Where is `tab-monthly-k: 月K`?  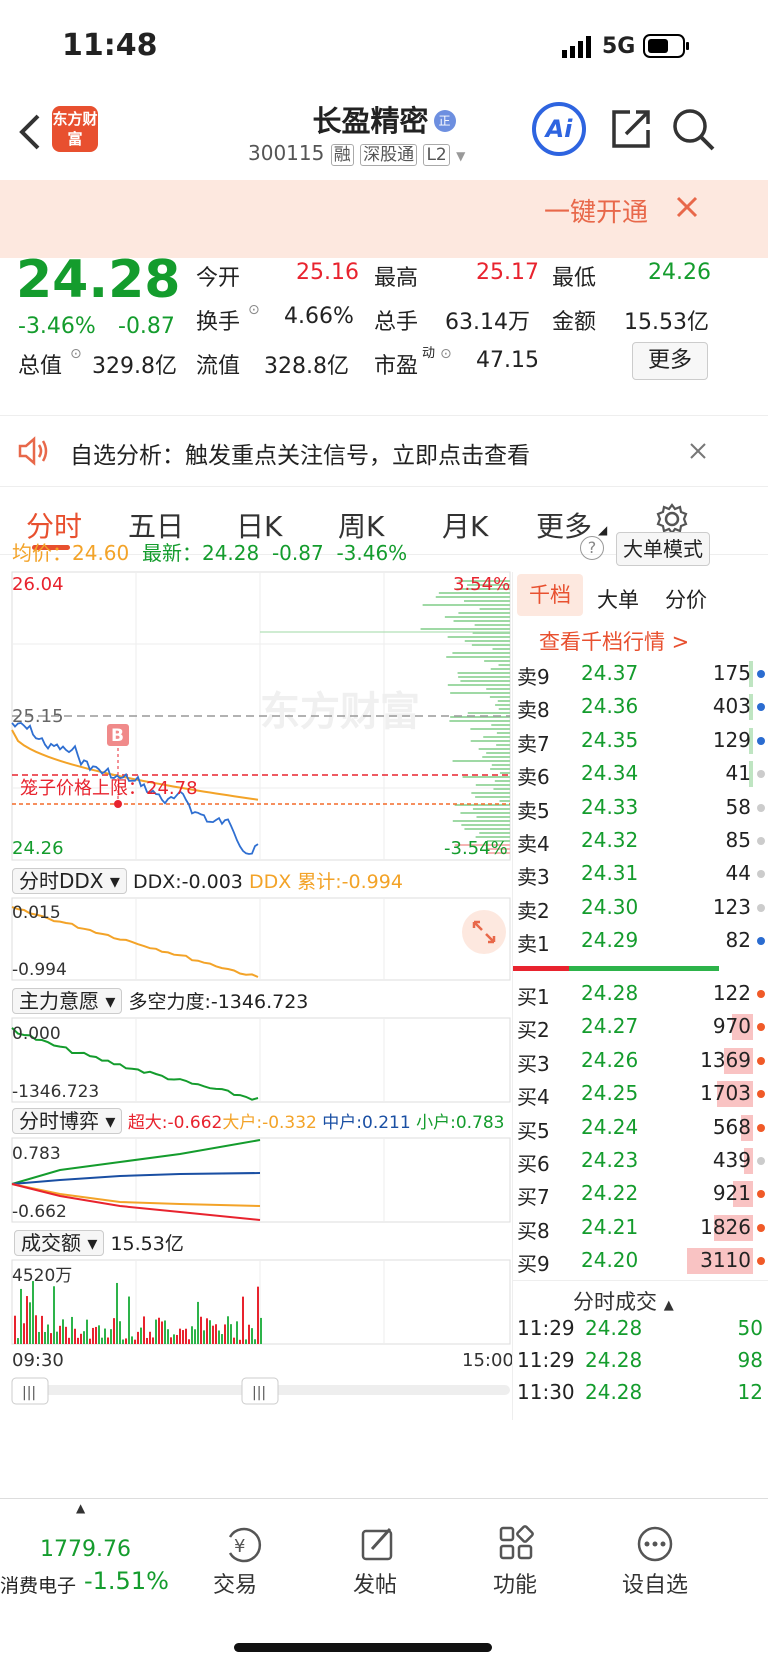
tab-monthly-k: 月K is located at coordinates (465, 525).